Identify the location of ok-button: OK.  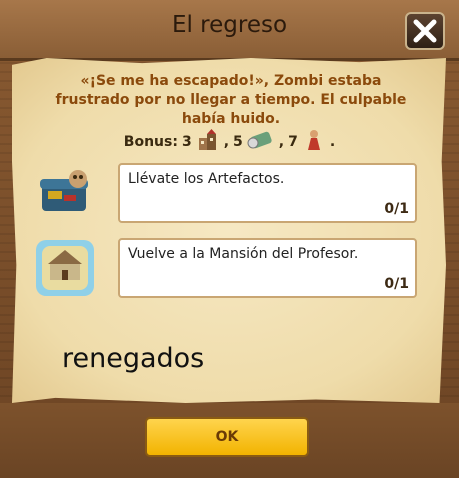
(227, 437).